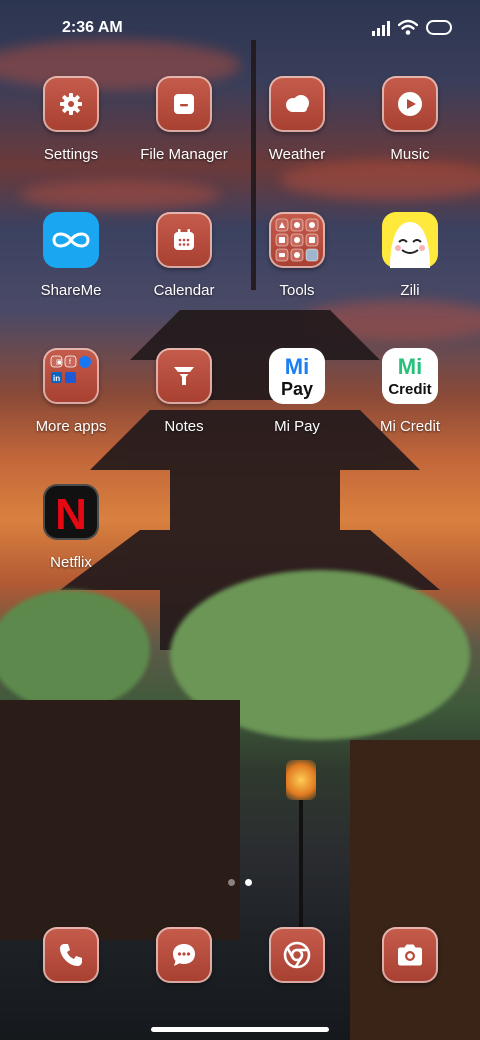 This screenshot has height=1040, width=480. What do you see at coordinates (71, 376) in the screenshot?
I see `more-apps-folder-icon: in ▣ f` at bounding box center [71, 376].